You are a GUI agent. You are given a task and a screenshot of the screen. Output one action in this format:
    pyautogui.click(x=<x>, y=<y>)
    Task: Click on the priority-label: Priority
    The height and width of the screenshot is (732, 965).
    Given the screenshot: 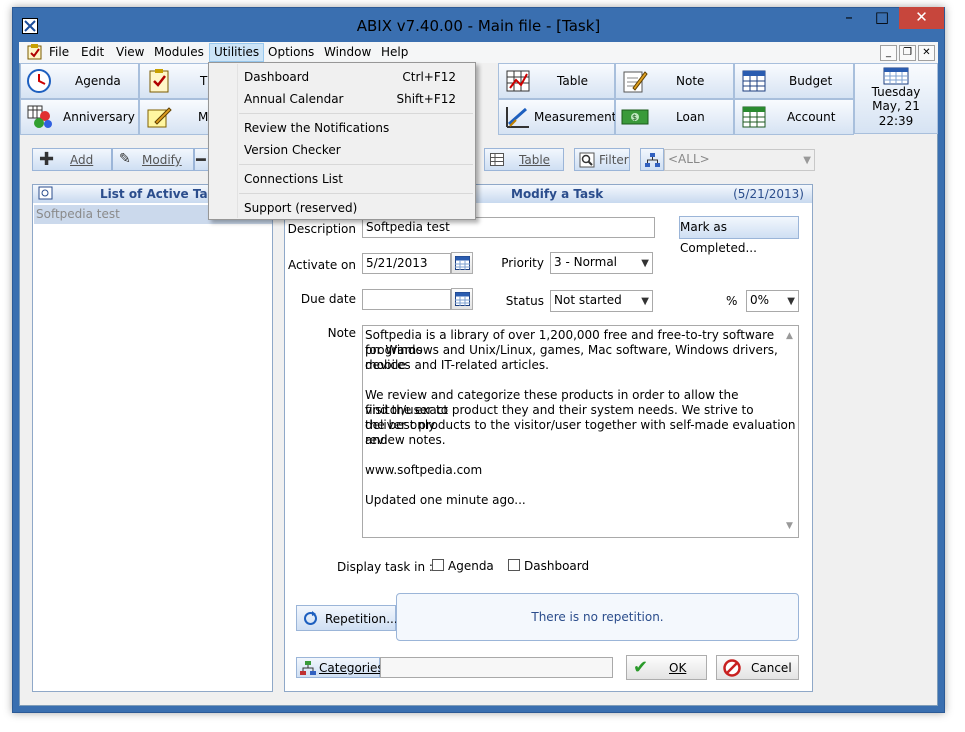 What is the action you would take?
    pyautogui.click(x=522, y=263)
    